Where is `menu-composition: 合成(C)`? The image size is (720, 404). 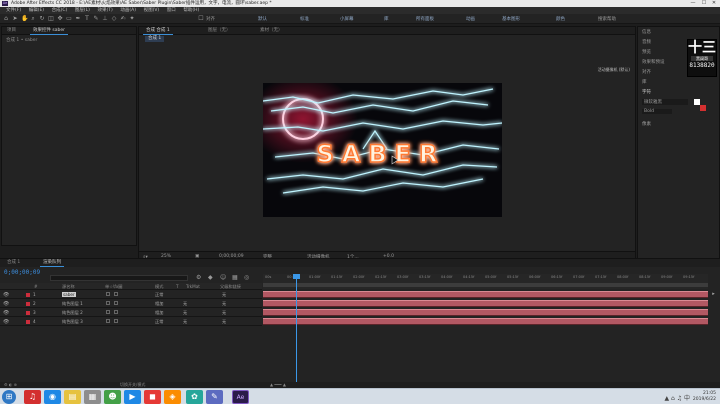 menu-composition: 合成(C) is located at coordinates (60, 10).